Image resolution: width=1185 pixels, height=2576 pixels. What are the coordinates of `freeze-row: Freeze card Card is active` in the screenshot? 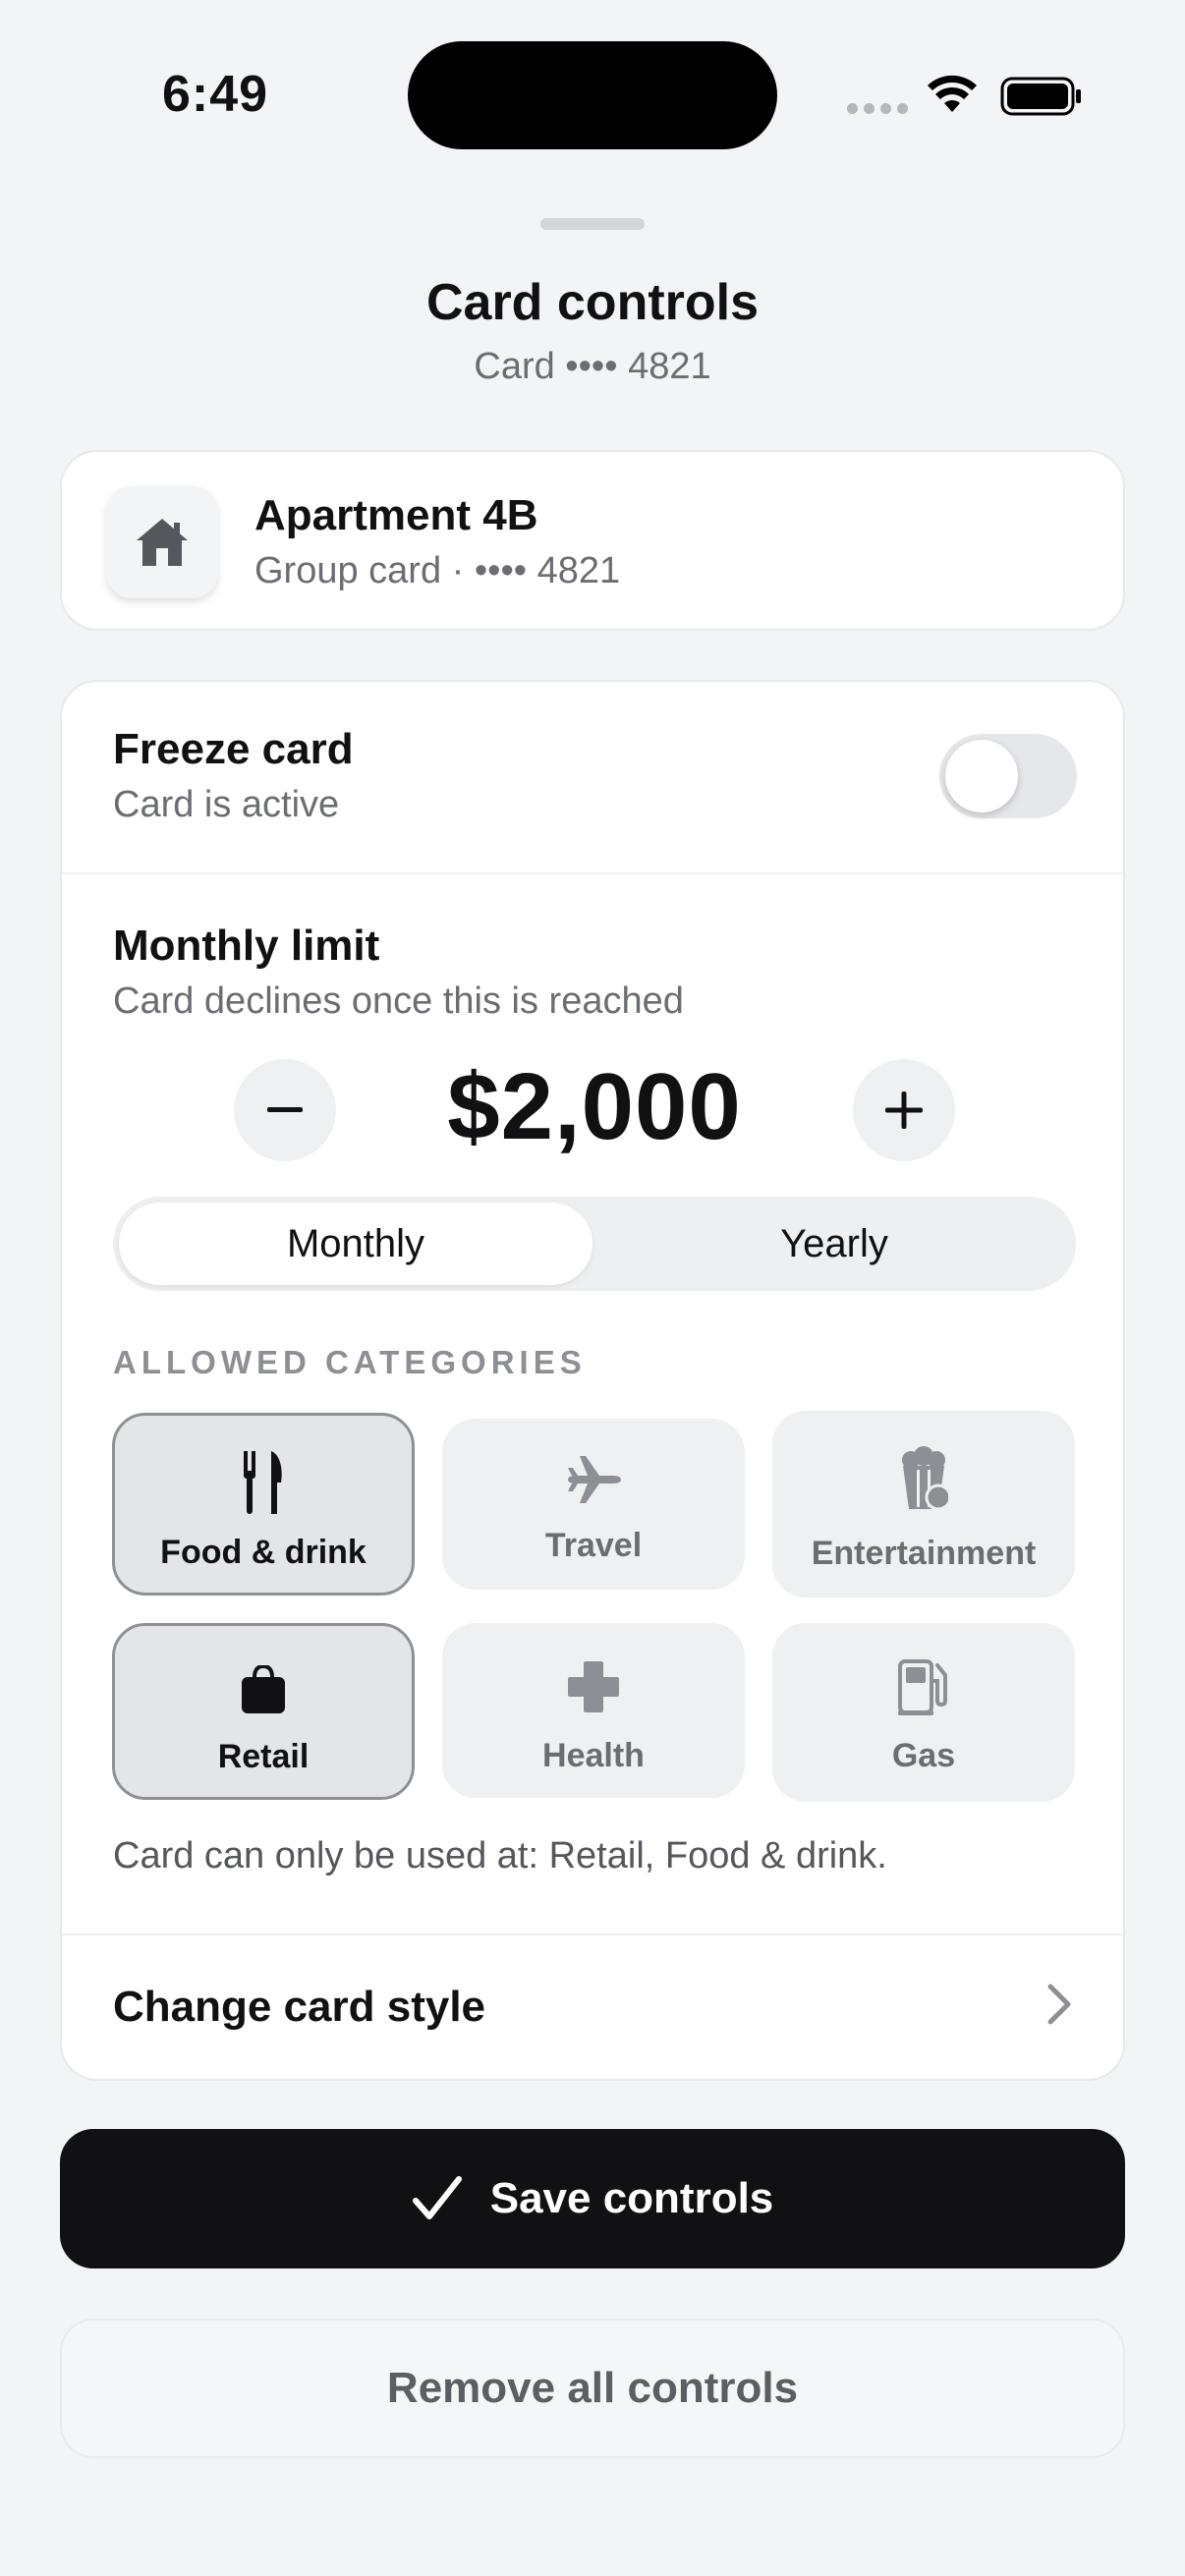 It's located at (592, 778).